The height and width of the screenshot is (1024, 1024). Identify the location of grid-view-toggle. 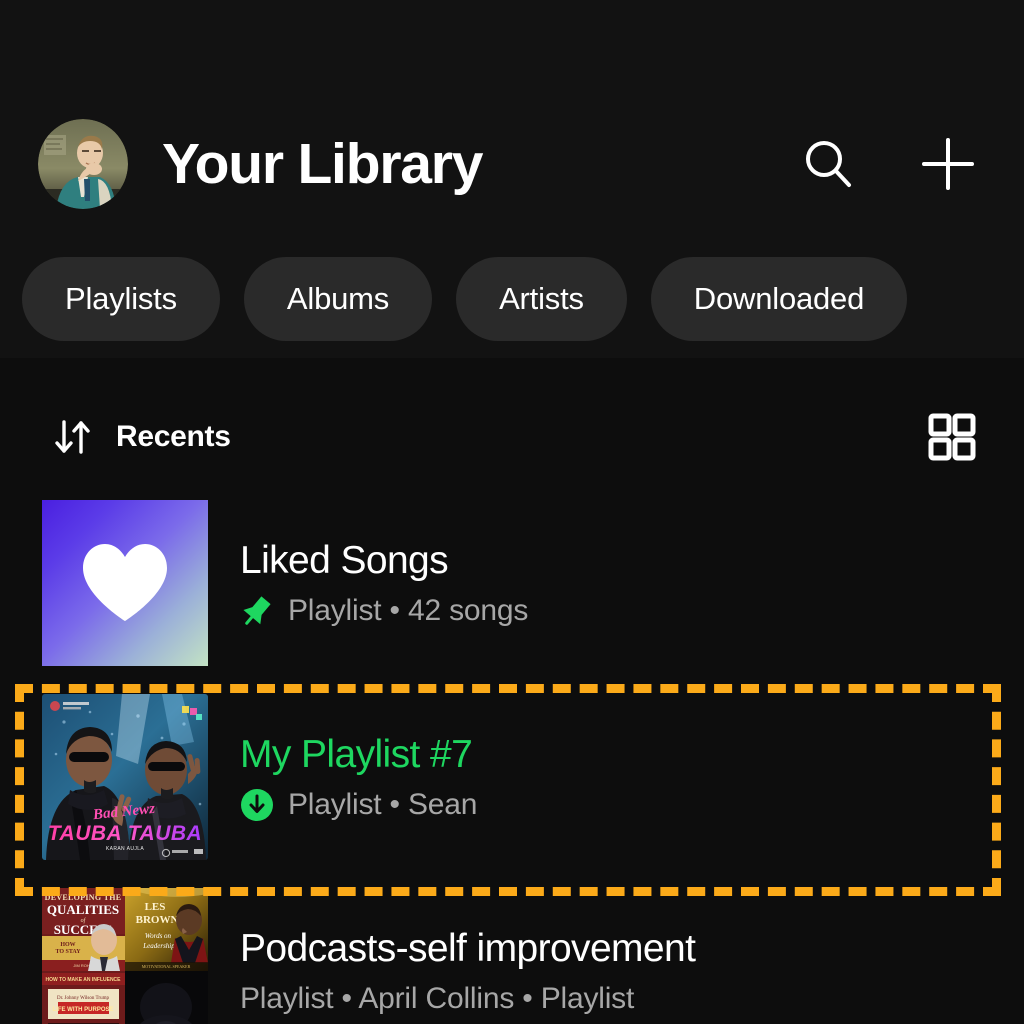
(952, 437).